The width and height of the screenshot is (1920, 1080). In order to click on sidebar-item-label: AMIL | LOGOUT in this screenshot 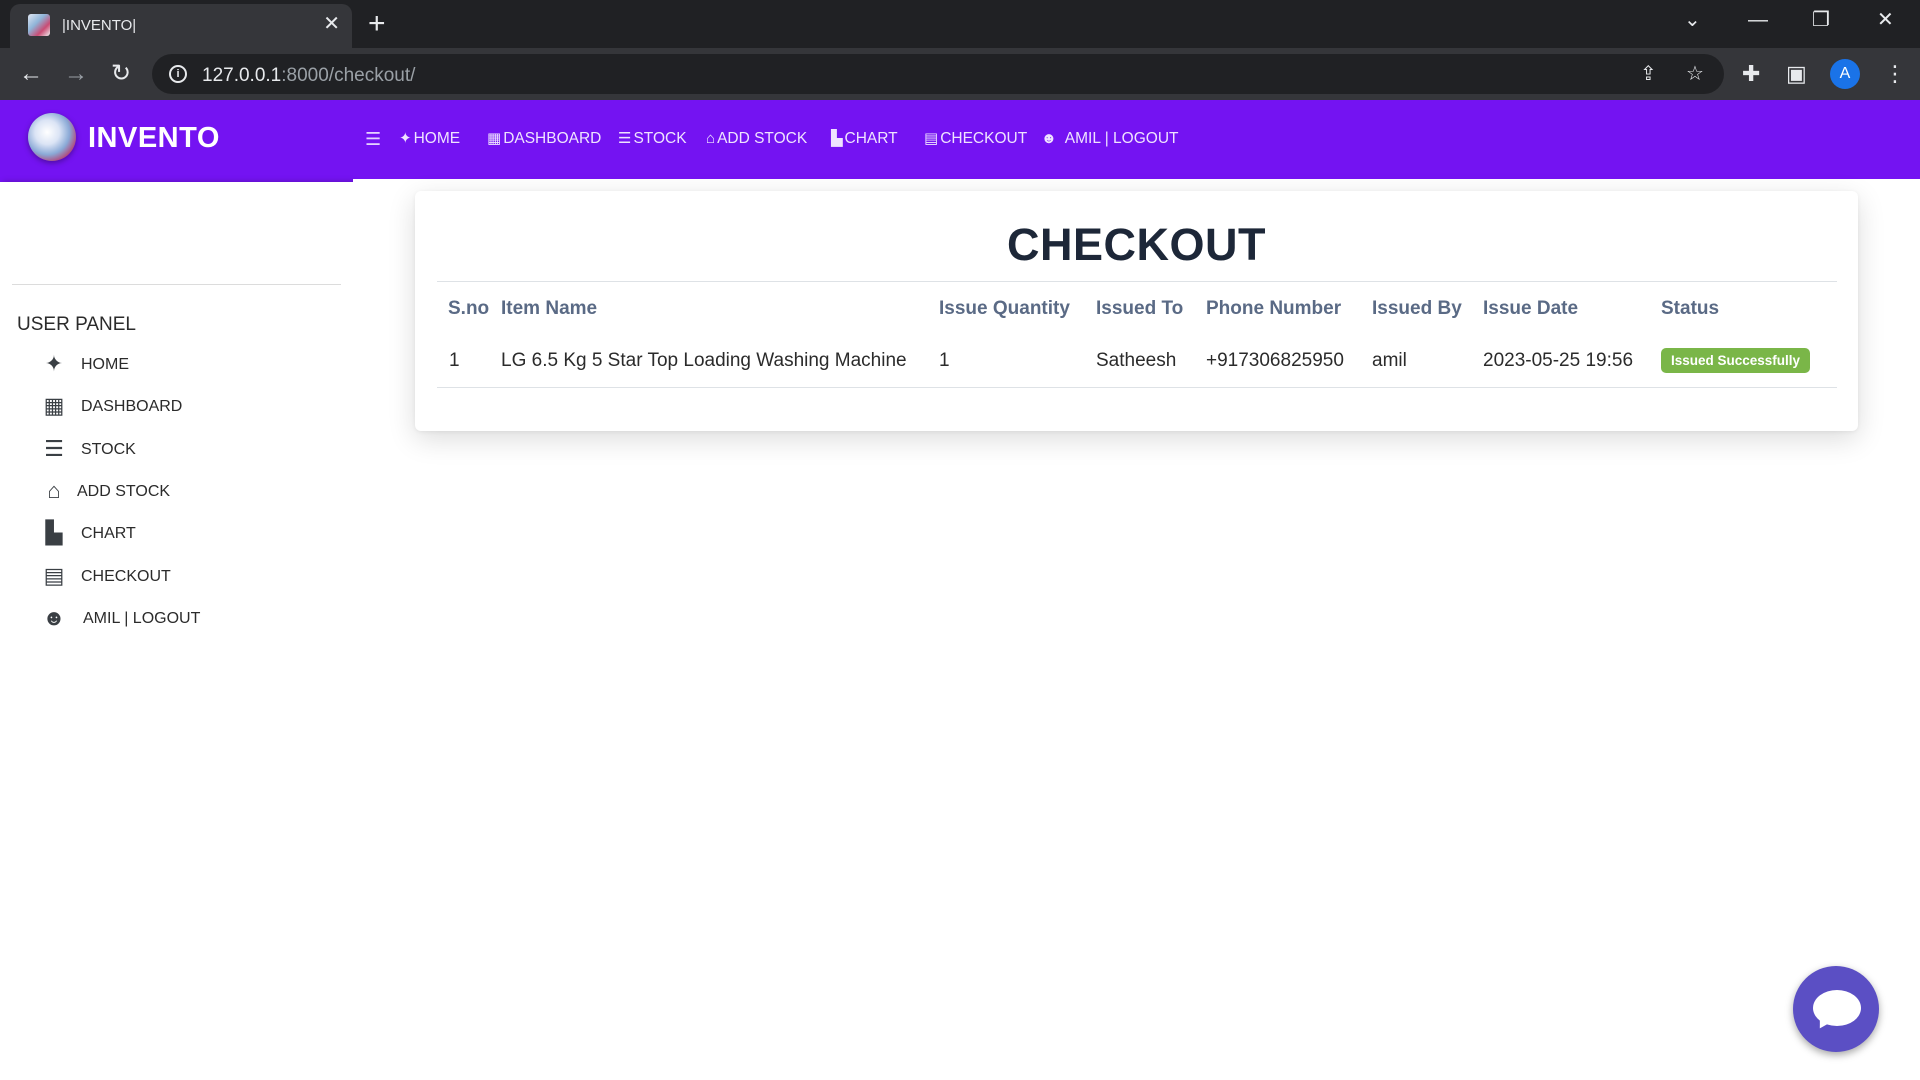, I will do `click(142, 618)`.